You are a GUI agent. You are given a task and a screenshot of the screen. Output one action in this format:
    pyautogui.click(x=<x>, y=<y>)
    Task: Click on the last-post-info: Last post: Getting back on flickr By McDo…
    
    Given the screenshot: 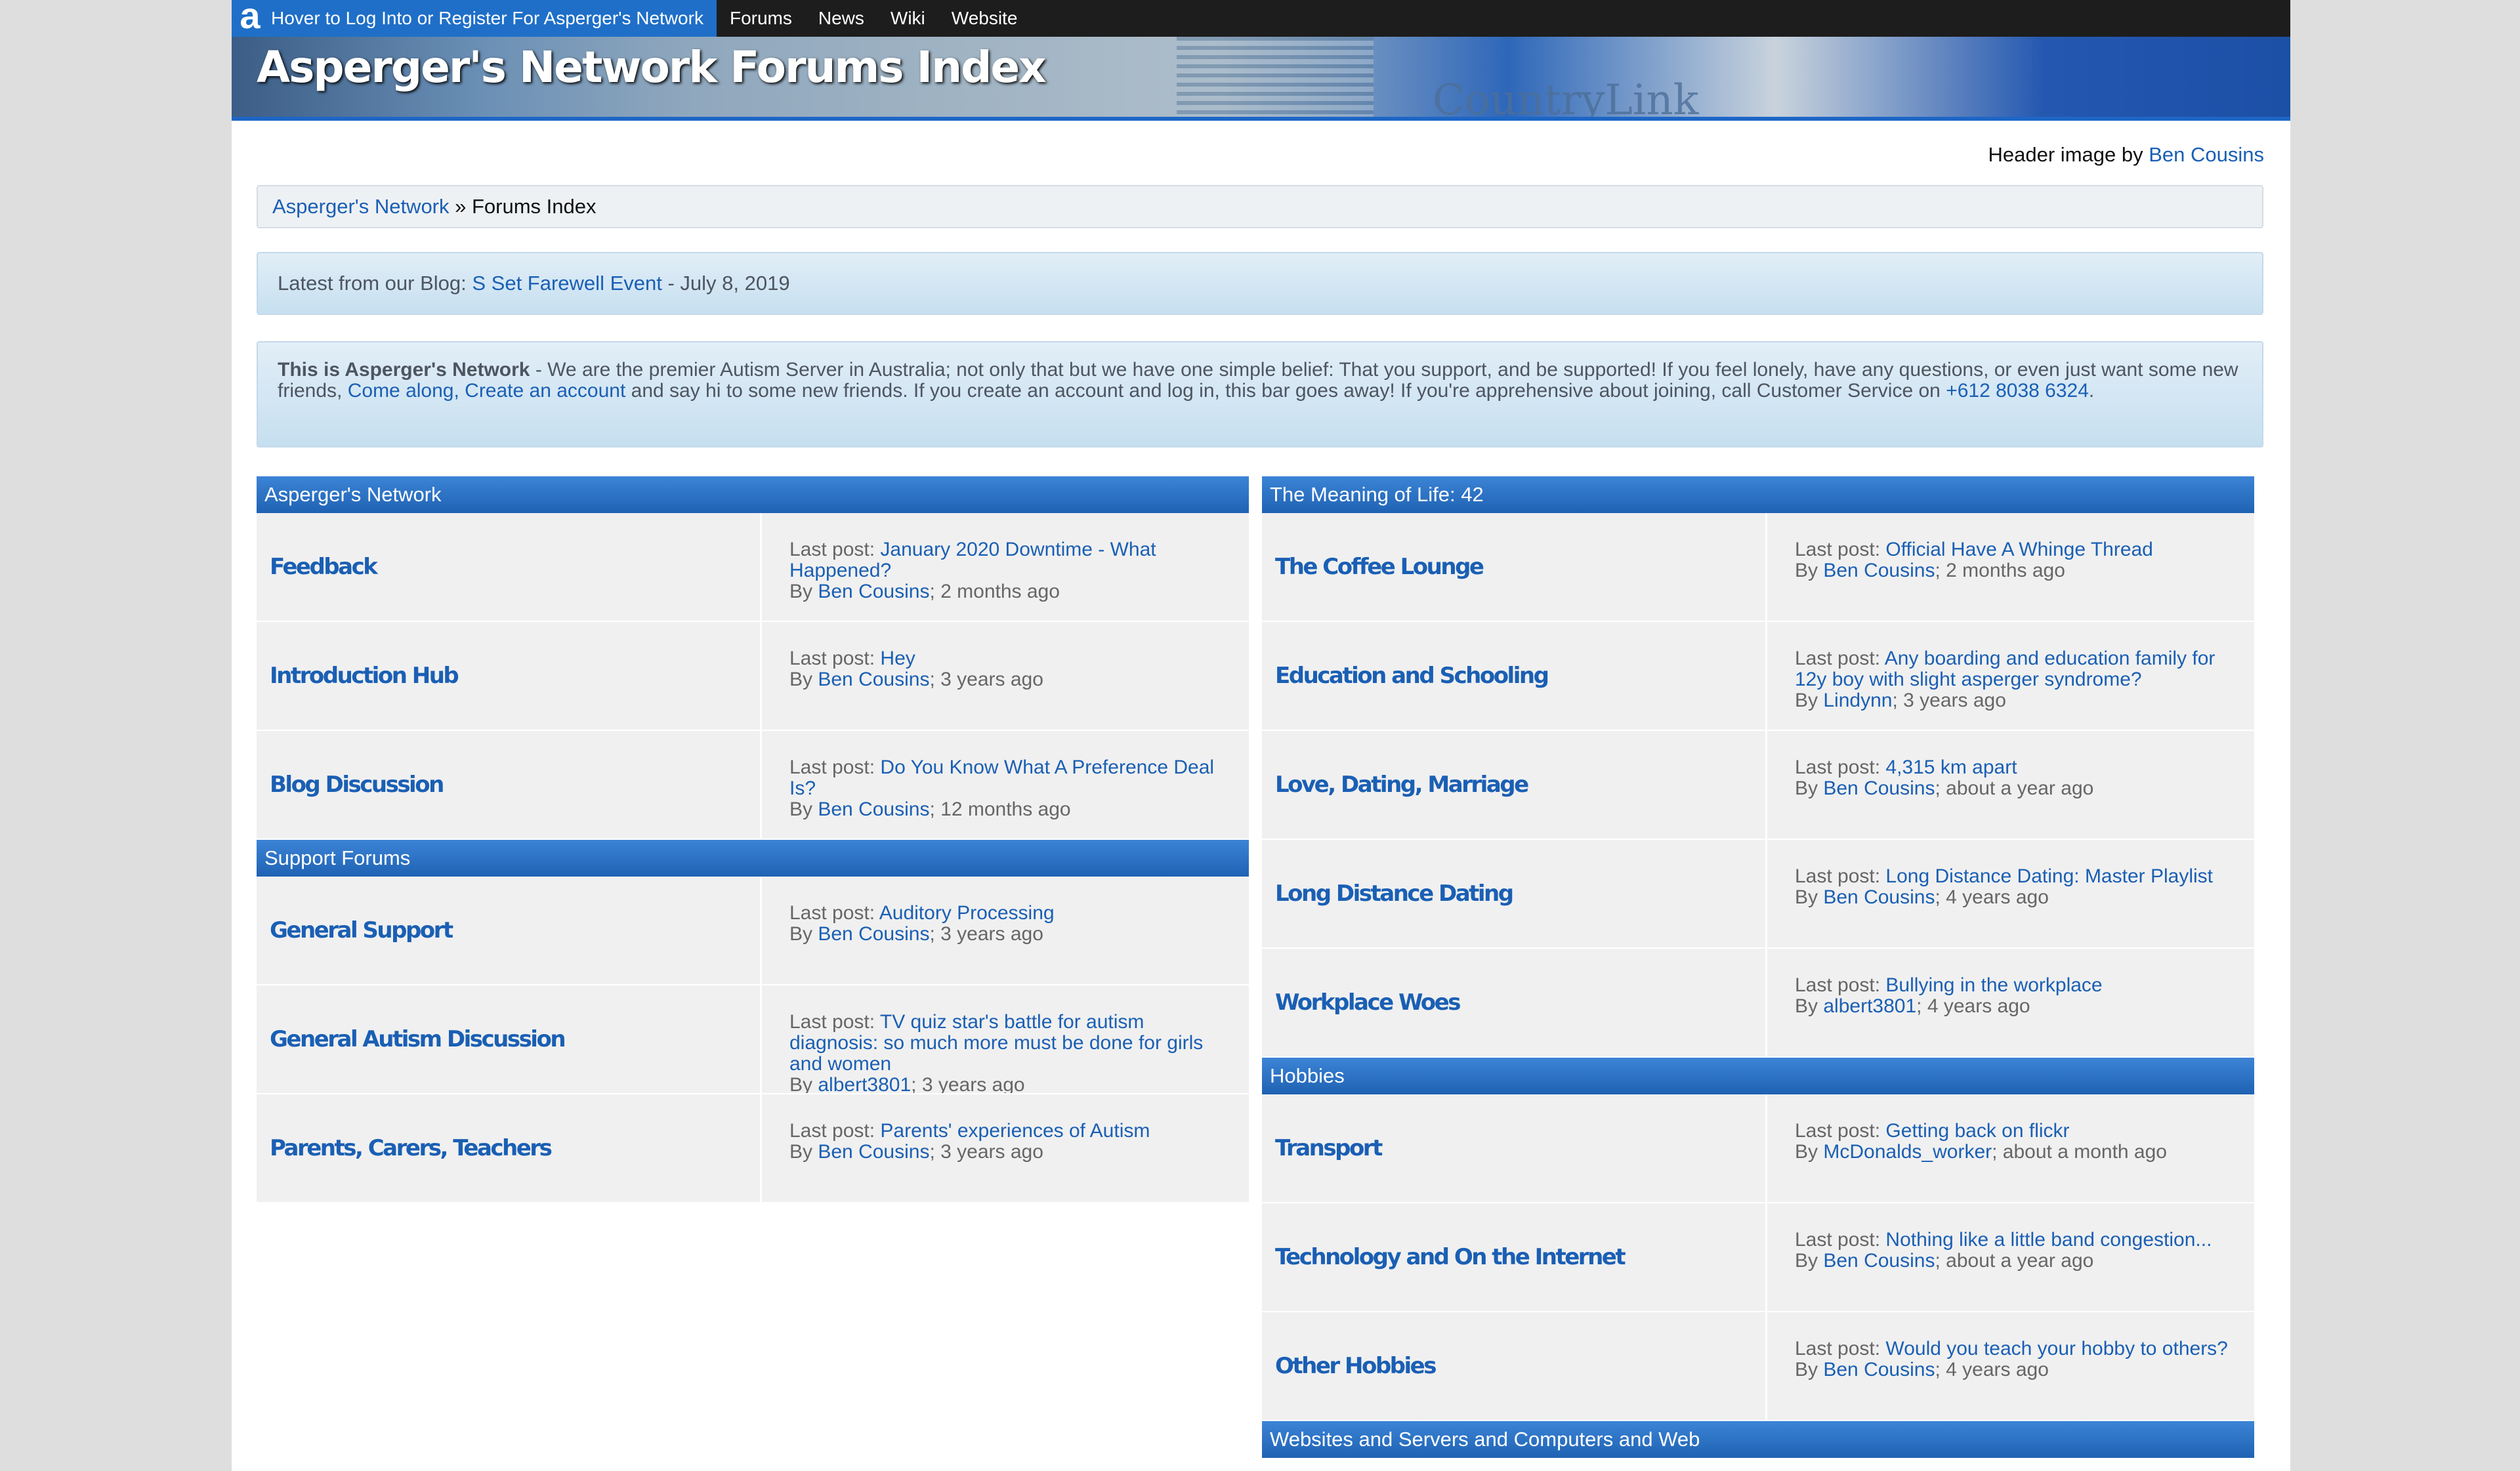 What is the action you would take?
    pyautogui.click(x=2010, y=1148)
    